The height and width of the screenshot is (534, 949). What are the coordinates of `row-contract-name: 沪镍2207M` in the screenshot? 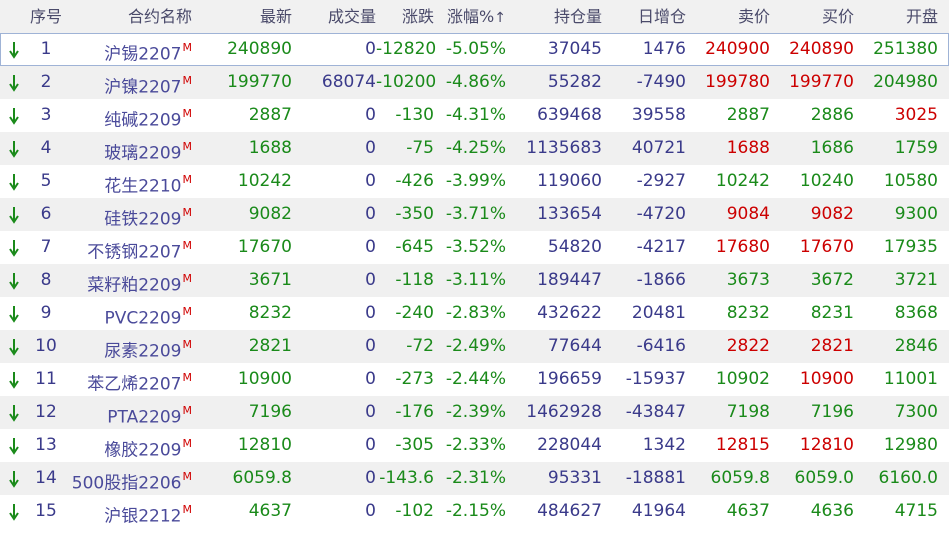 It's located at (126, 82).